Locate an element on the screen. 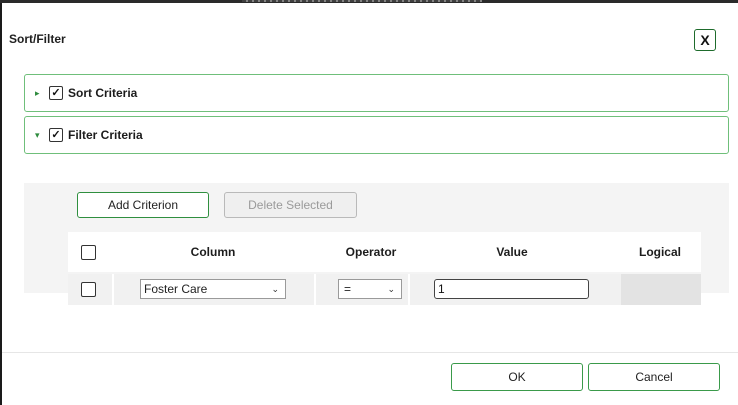 Image resolution: width=738 pixels, height=405 pixels. select-all-cell is located at coordinates (88, 252).